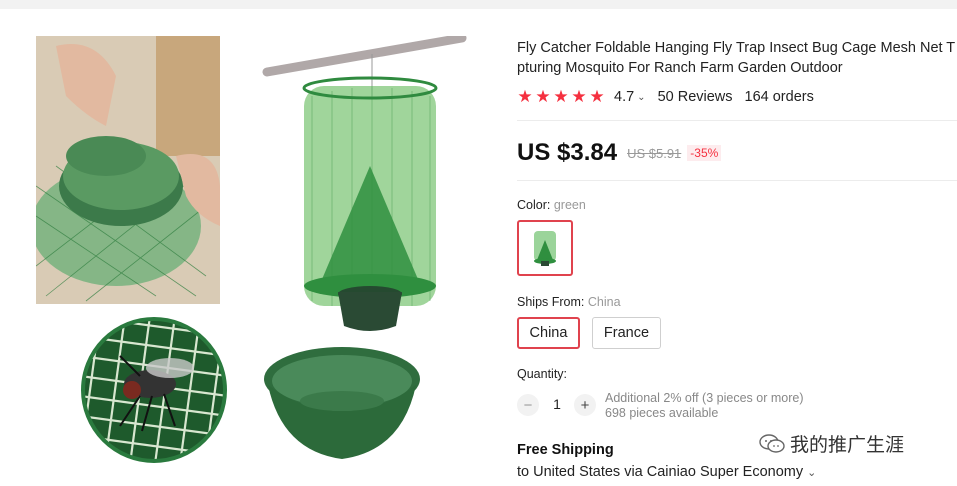  What do you see at coordinates (604, 302) in the screenshot?
I see `ships-from-value: China` at bounding box center [604, 302].